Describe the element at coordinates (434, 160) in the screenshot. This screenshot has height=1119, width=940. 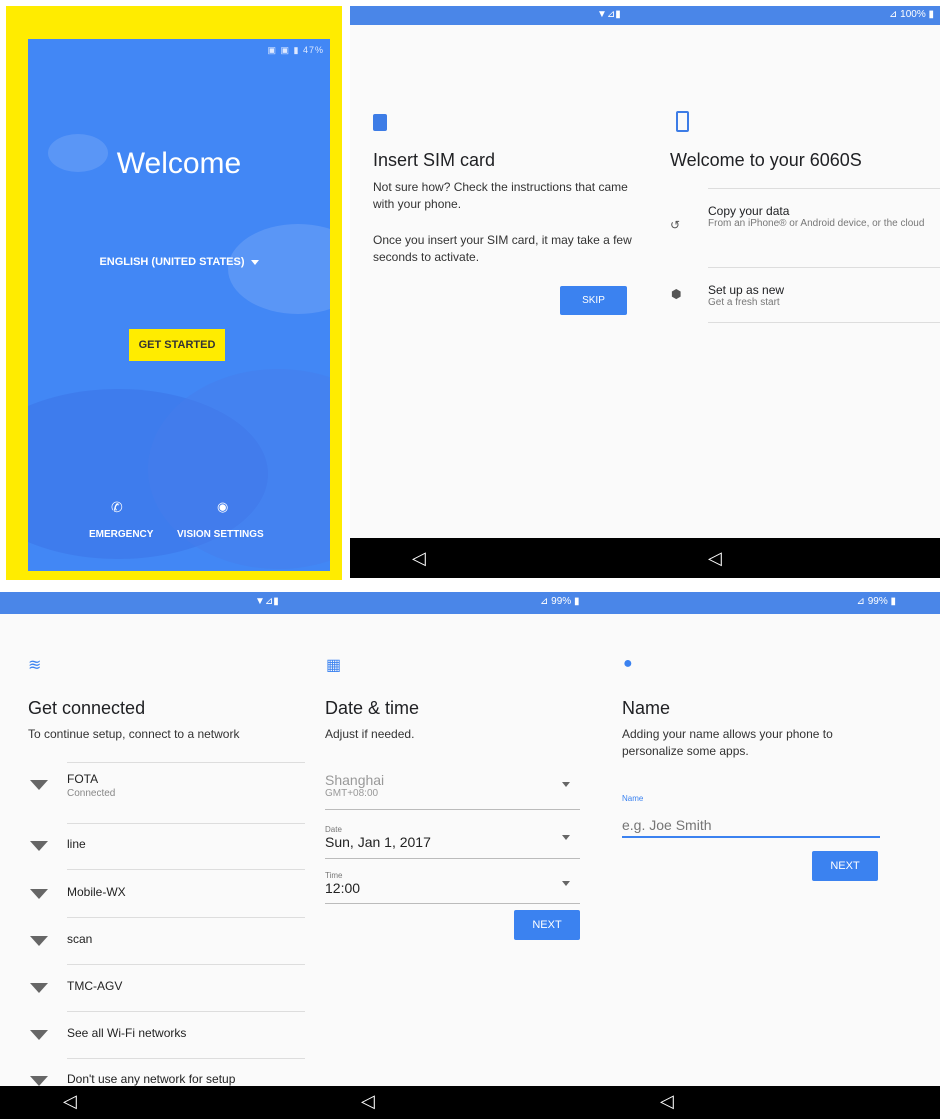
I see `sim-title: Insert SIM card` at that location.